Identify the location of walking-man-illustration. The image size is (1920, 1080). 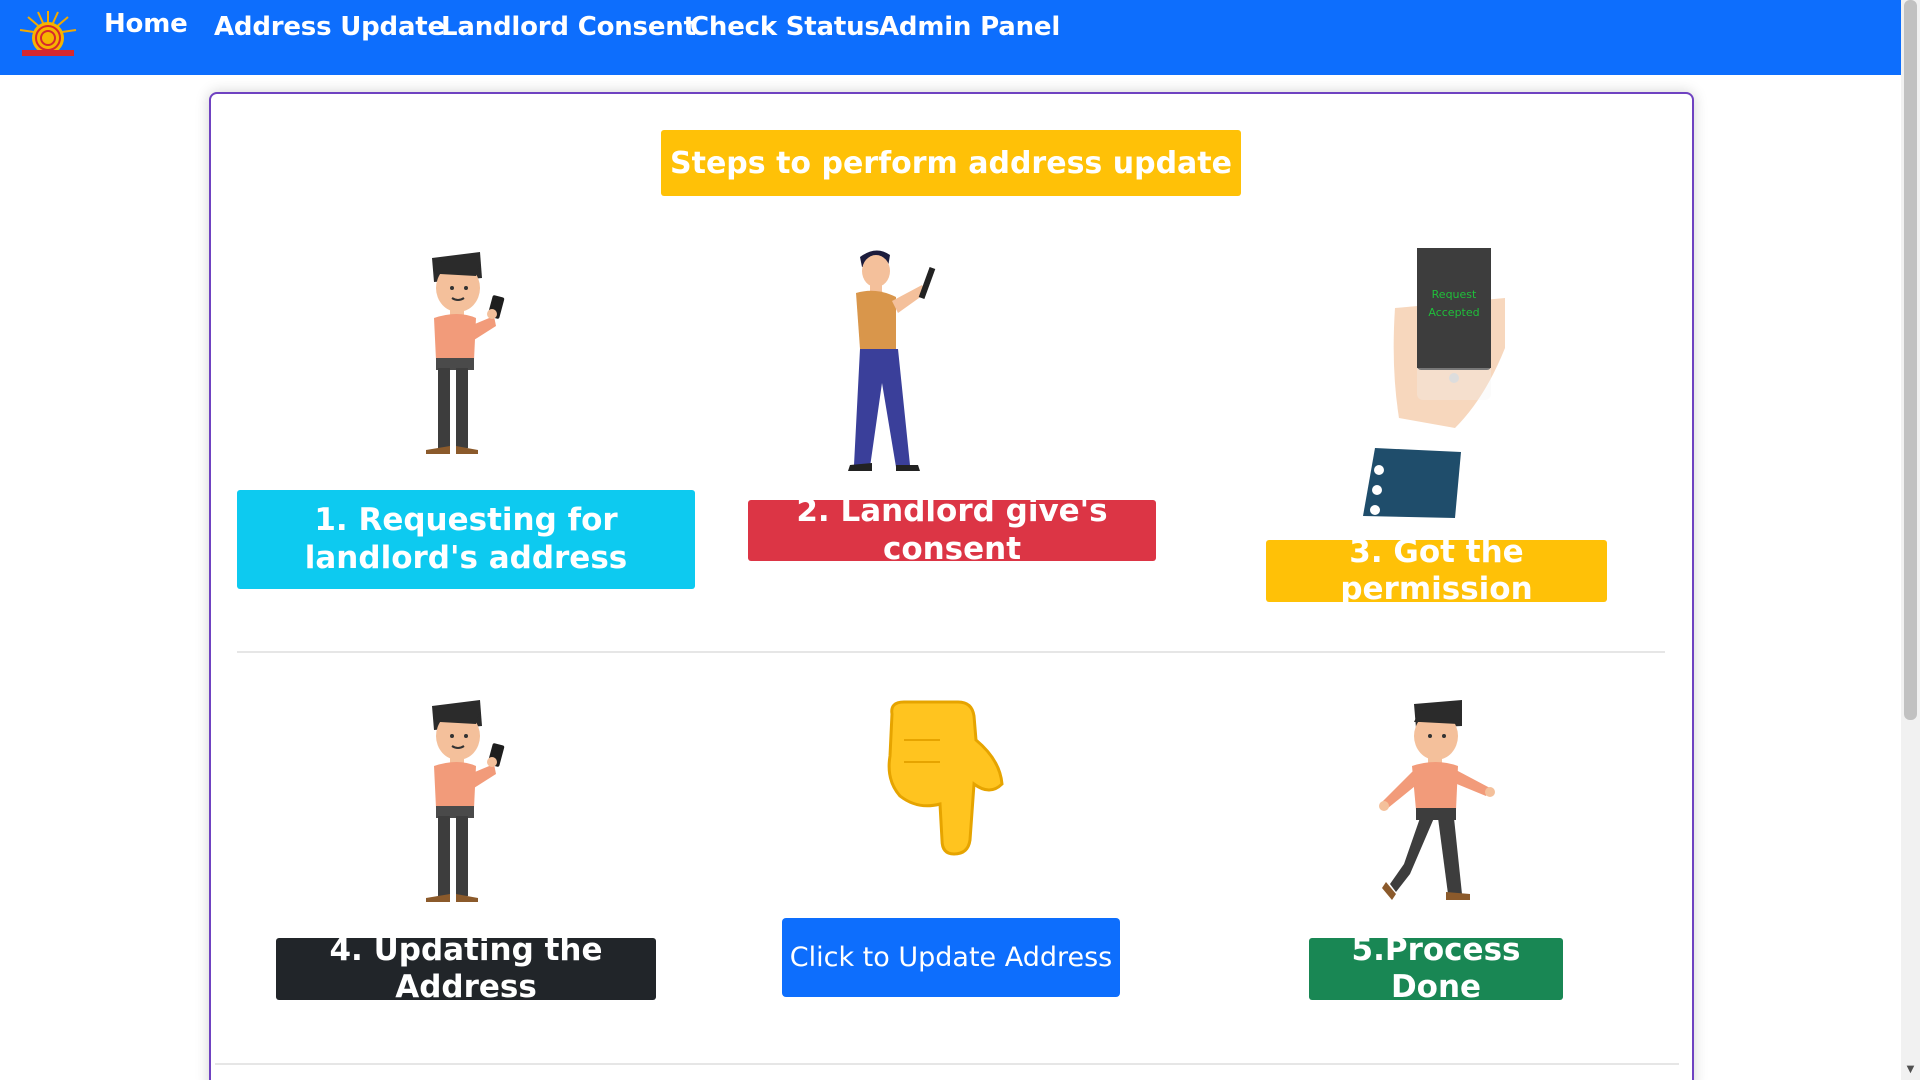
(1437, 800).